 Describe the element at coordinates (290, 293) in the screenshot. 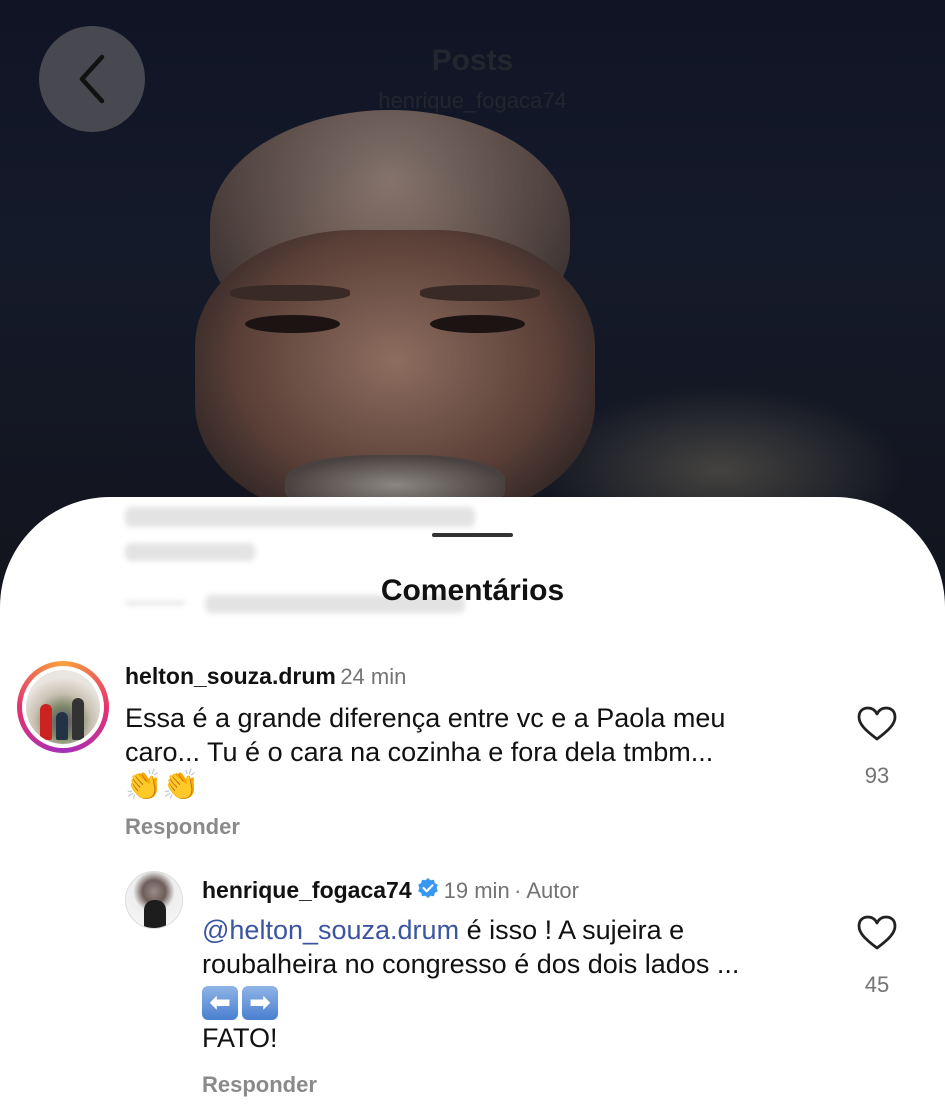

I see `photo-brow-left` at that location.